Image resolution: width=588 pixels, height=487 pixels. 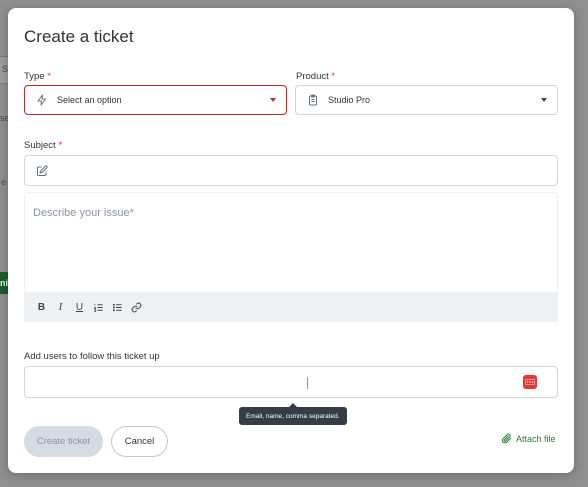 What do you see at coordinates (291, 382) in the screenshot?
I see `followers-input` at bounding box center [291, 382].